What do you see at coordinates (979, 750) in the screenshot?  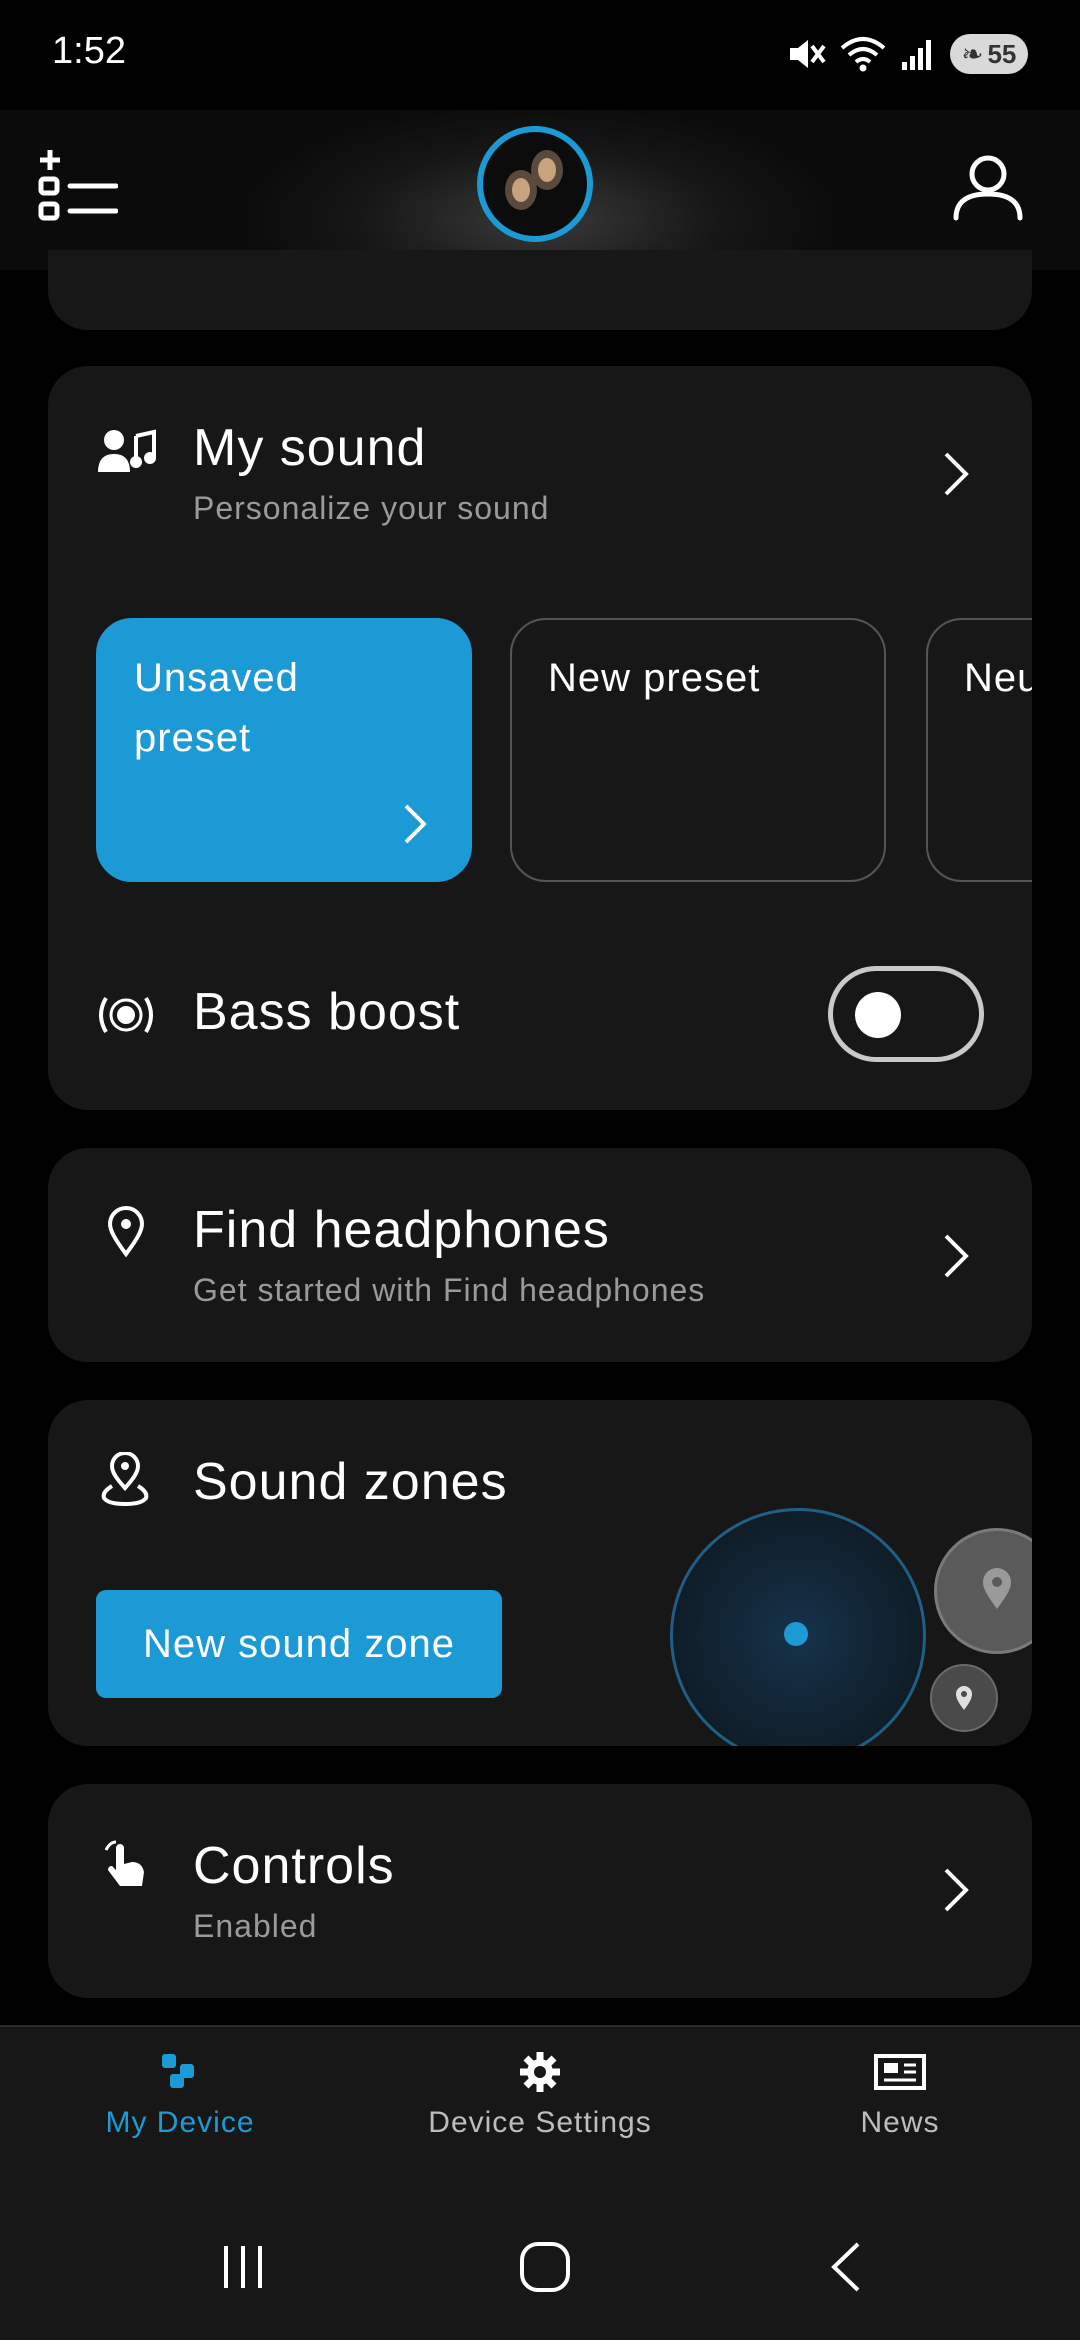 I see `preset-card-partial: Neu` at bounding box center [979, 750].